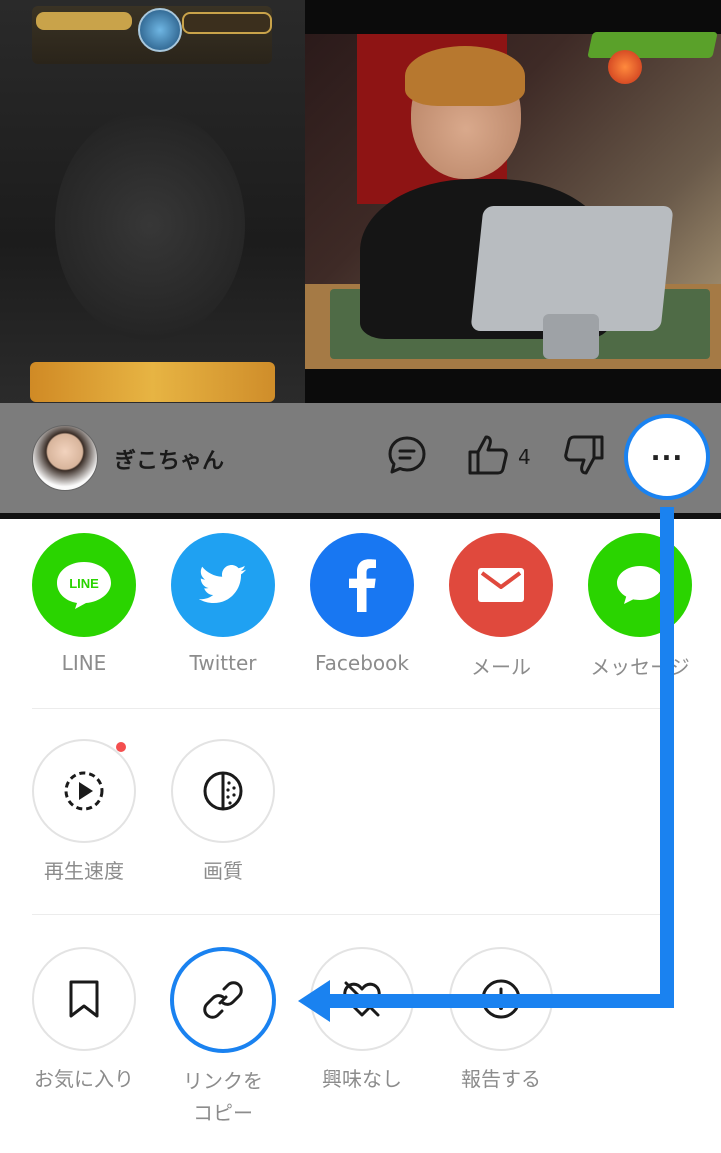 The height and width of the screenshot is (1153, 721). I want to click on option-copy-link: リンクを コピー, so click(223, 1038).